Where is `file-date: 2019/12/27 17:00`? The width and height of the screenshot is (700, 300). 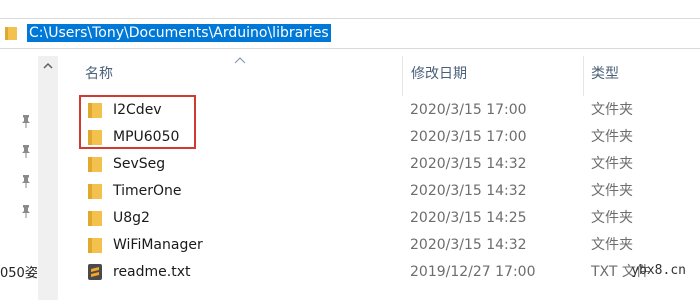
file-date: 2019/12/27 17:00 is located at coordinates (473, 272).